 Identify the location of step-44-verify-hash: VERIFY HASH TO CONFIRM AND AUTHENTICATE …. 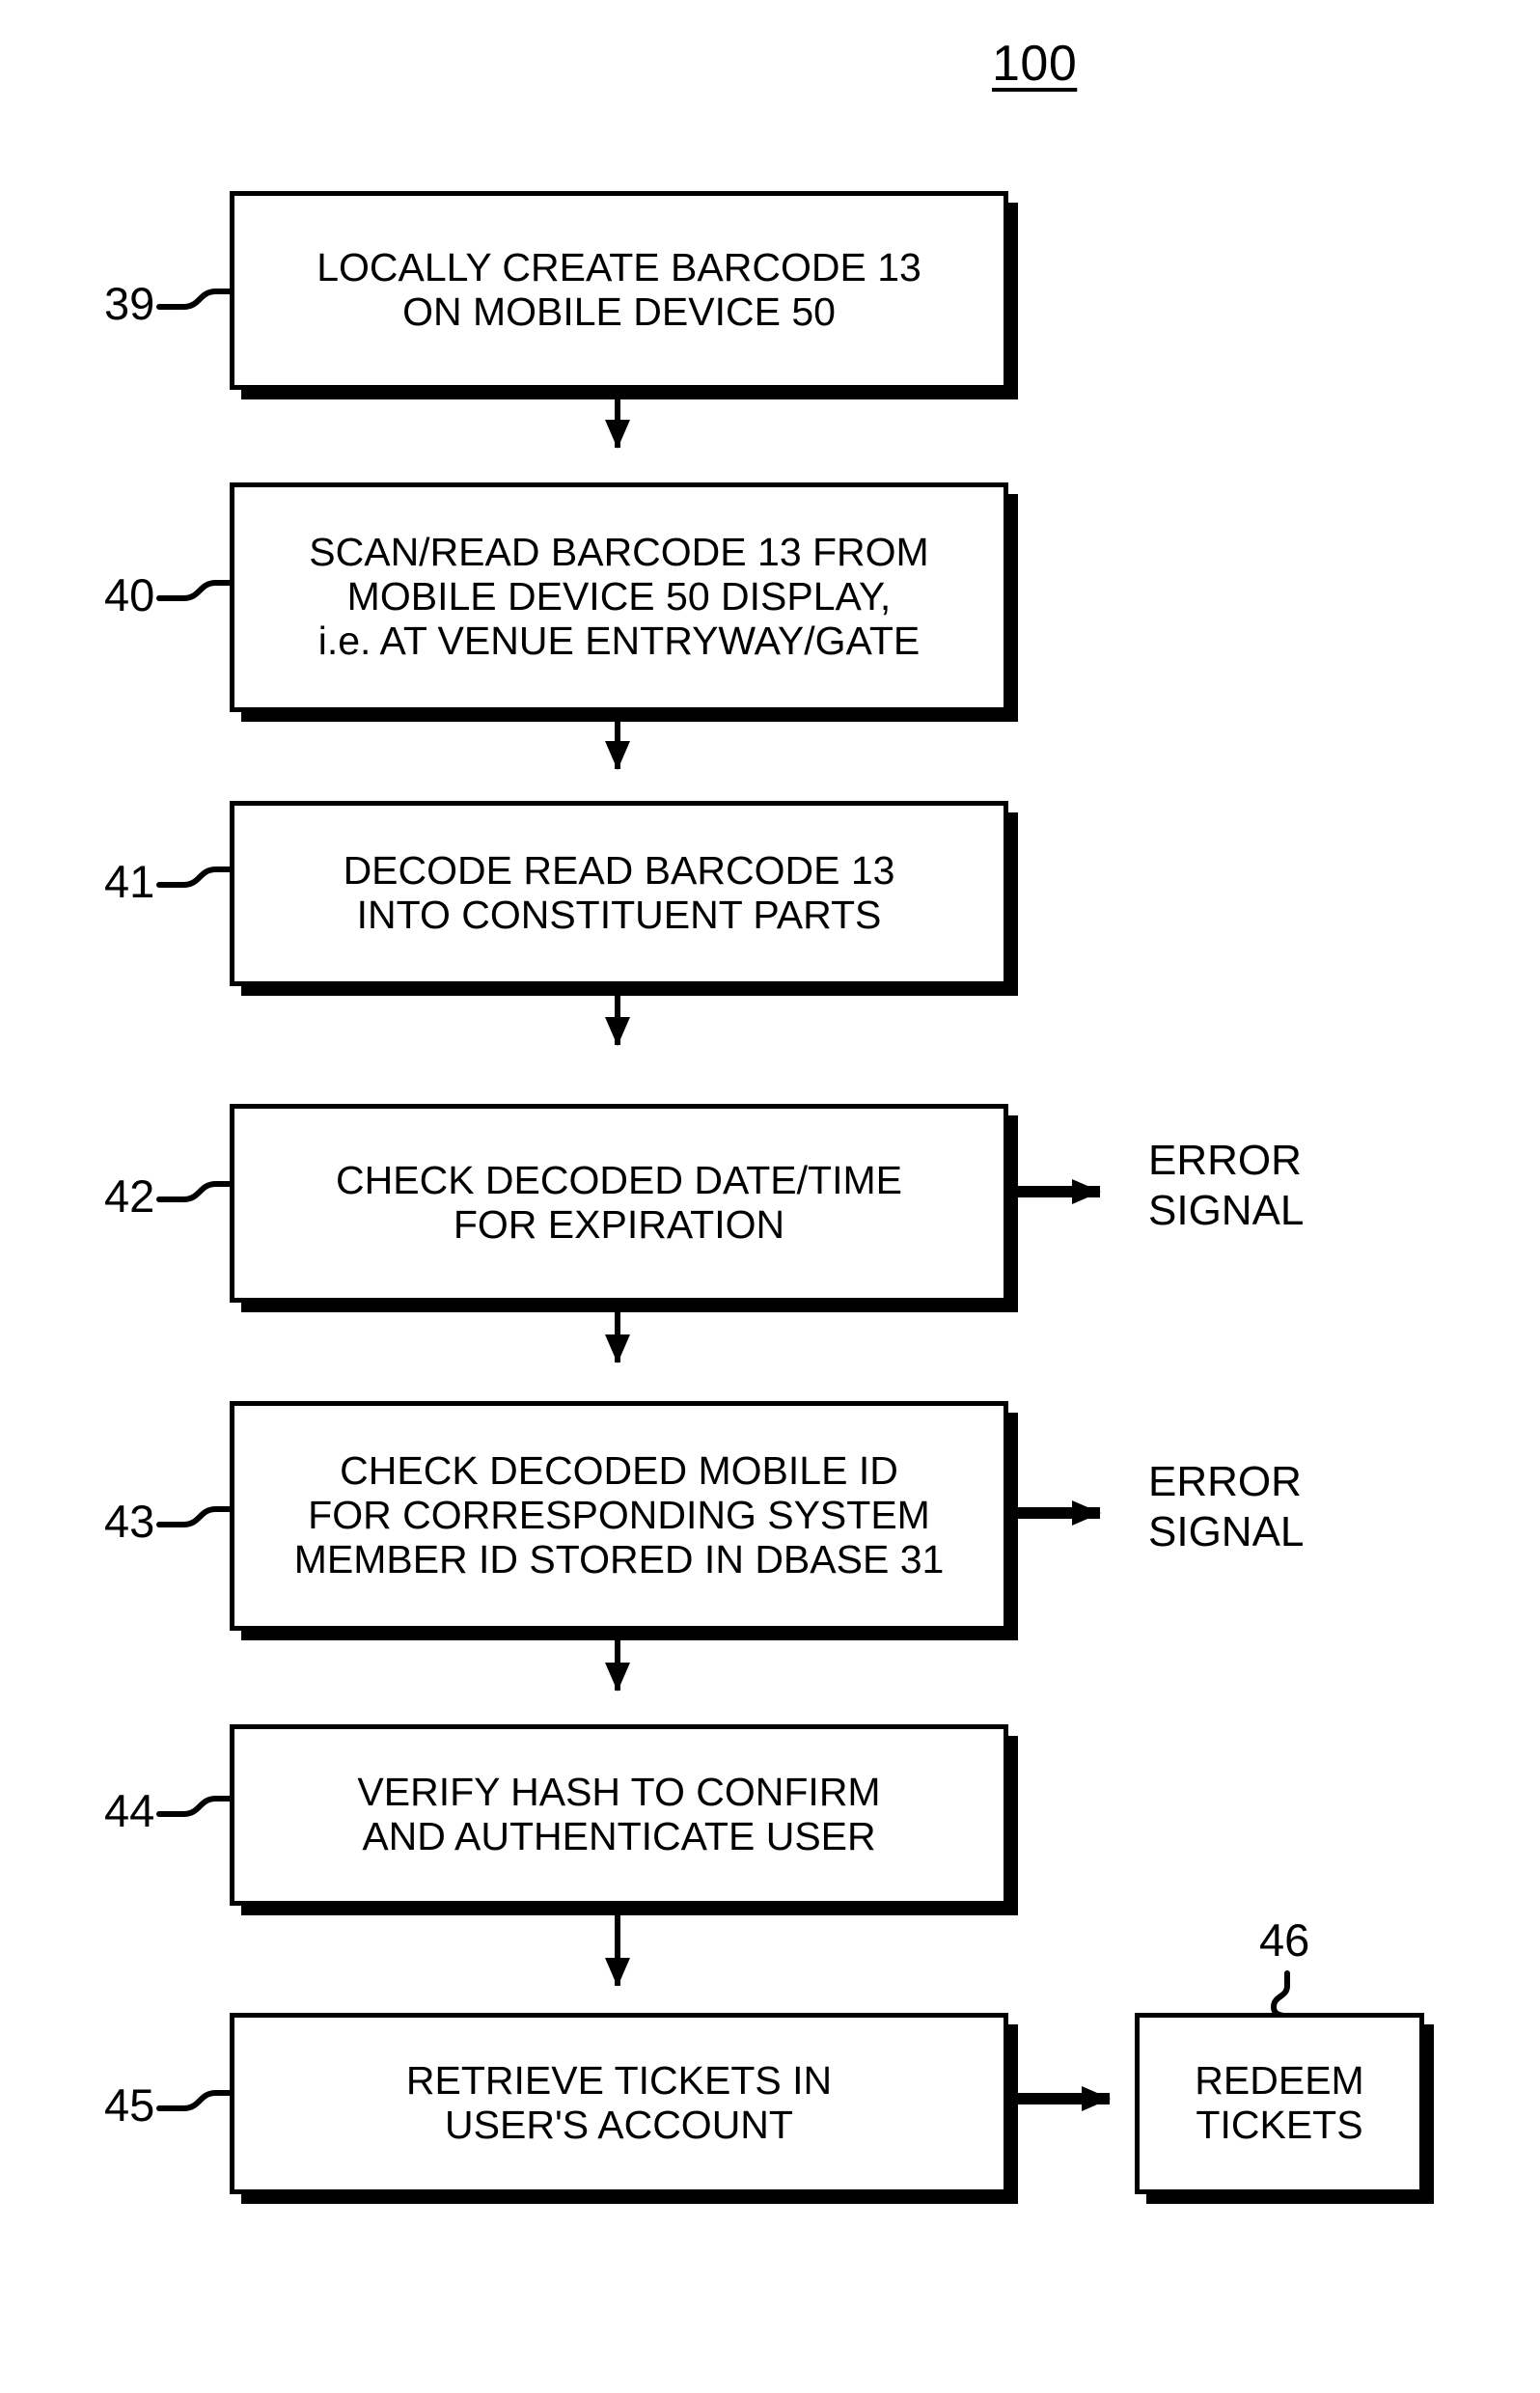
(619, 1815).